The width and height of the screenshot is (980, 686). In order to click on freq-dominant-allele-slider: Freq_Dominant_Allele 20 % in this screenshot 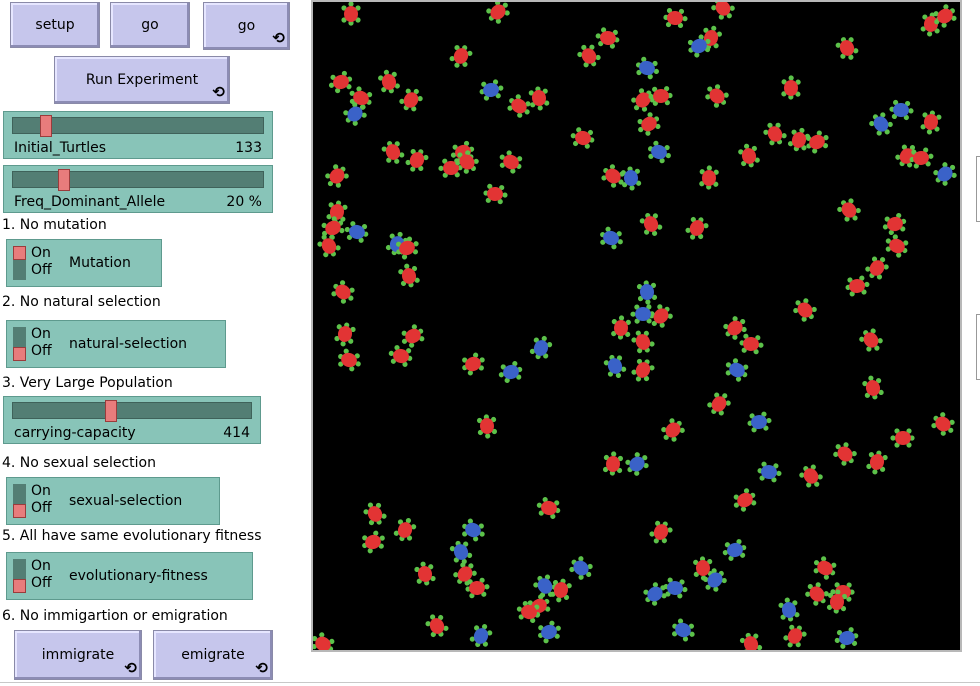, I will do `click(138, 189)`.